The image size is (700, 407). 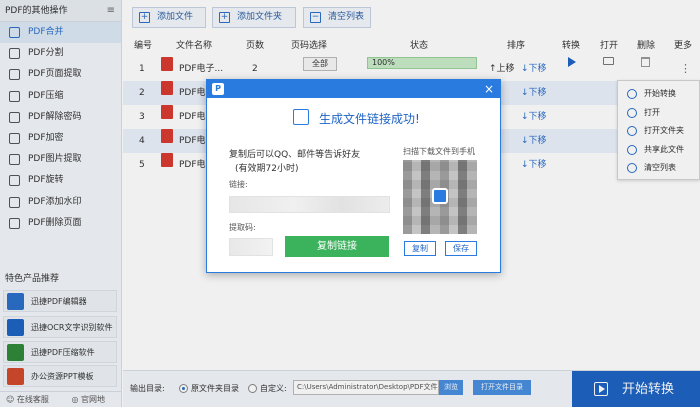 What do you see at coordinates (238, 184) in the screenshot?
I see `link-label: 链接:` at bounding box center [238, 184].